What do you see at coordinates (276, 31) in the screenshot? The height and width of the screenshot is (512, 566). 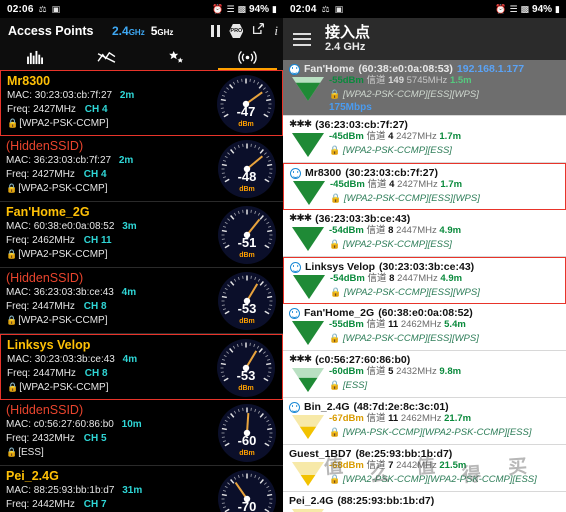 I see `info-icon: i` at bounding box center [276, 31].